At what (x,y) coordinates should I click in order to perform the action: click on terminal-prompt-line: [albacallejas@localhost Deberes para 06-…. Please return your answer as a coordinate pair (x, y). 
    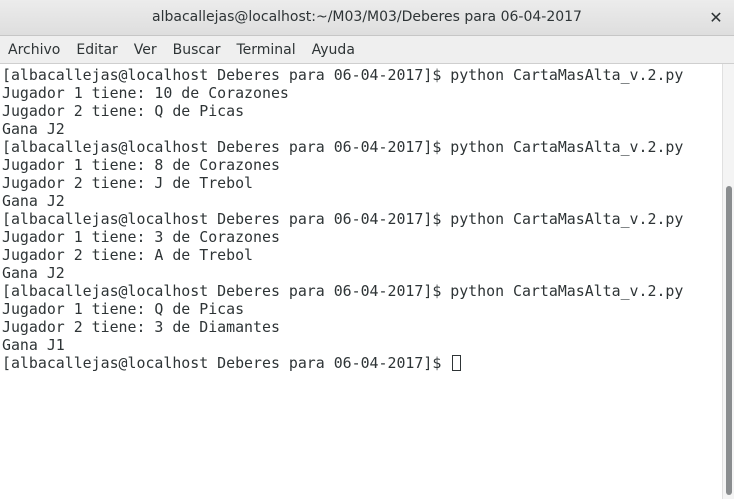
    Looking at the image, I should click on (232, 363).